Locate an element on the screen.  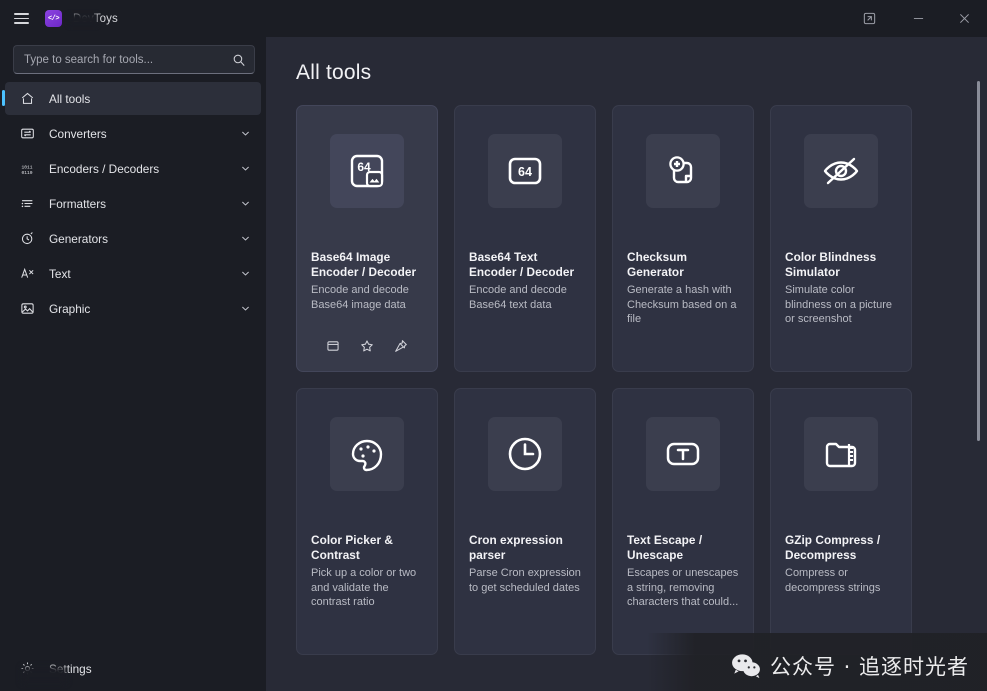
text-icon is located at coordinates (27, 274).